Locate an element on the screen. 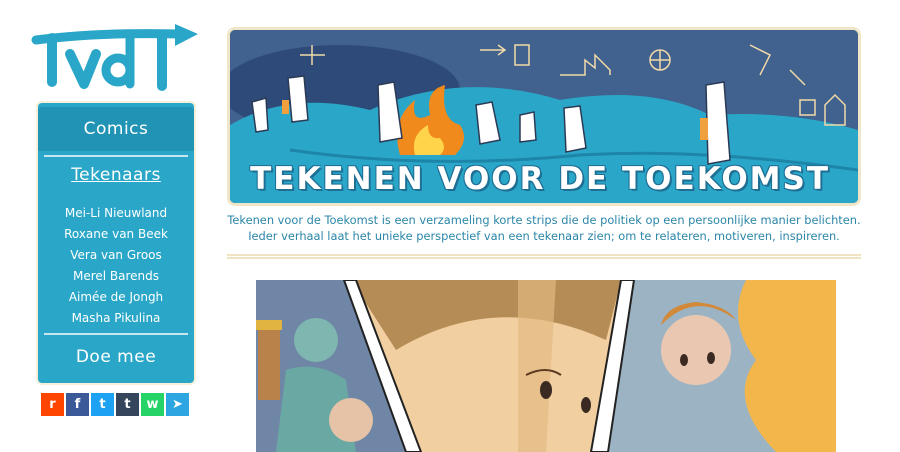 This screenshot has width=900, height=452. nav-doe-mee: Doe mee is located at coordinates (116, 357).